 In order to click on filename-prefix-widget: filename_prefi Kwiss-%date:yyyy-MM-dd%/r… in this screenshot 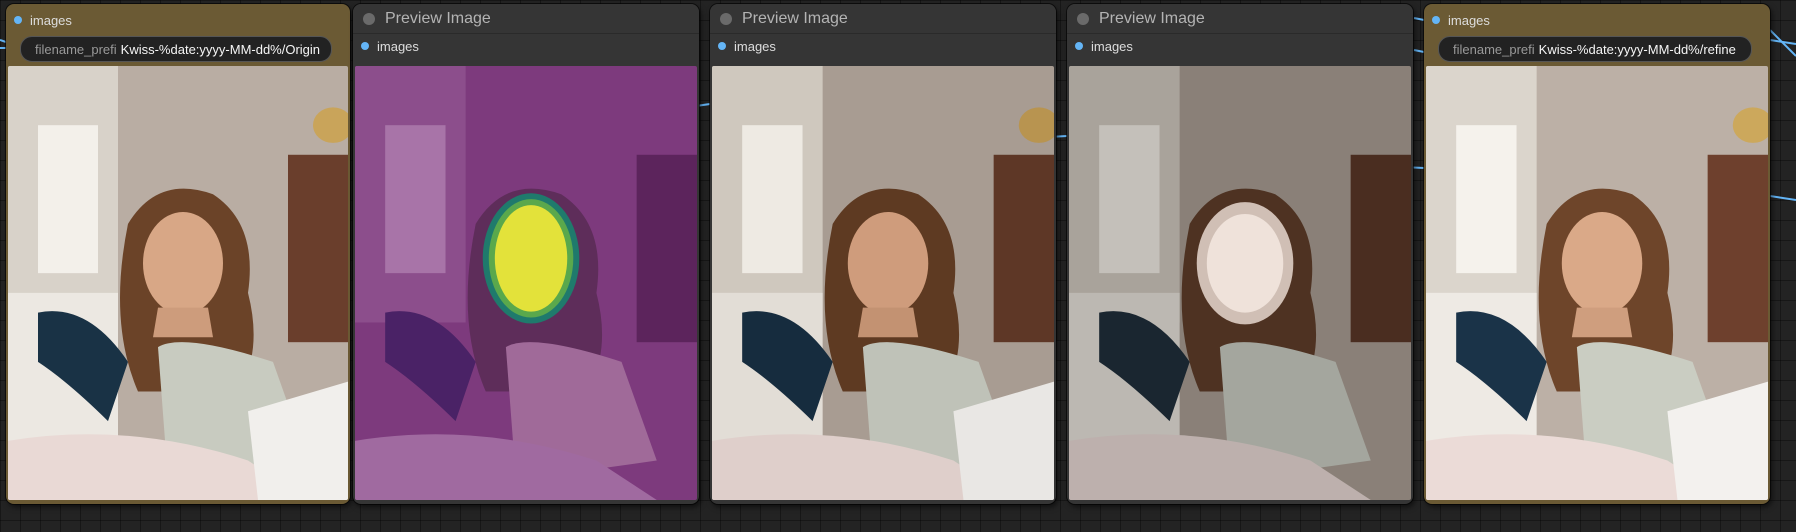, I will do `click(1595, 49)`.